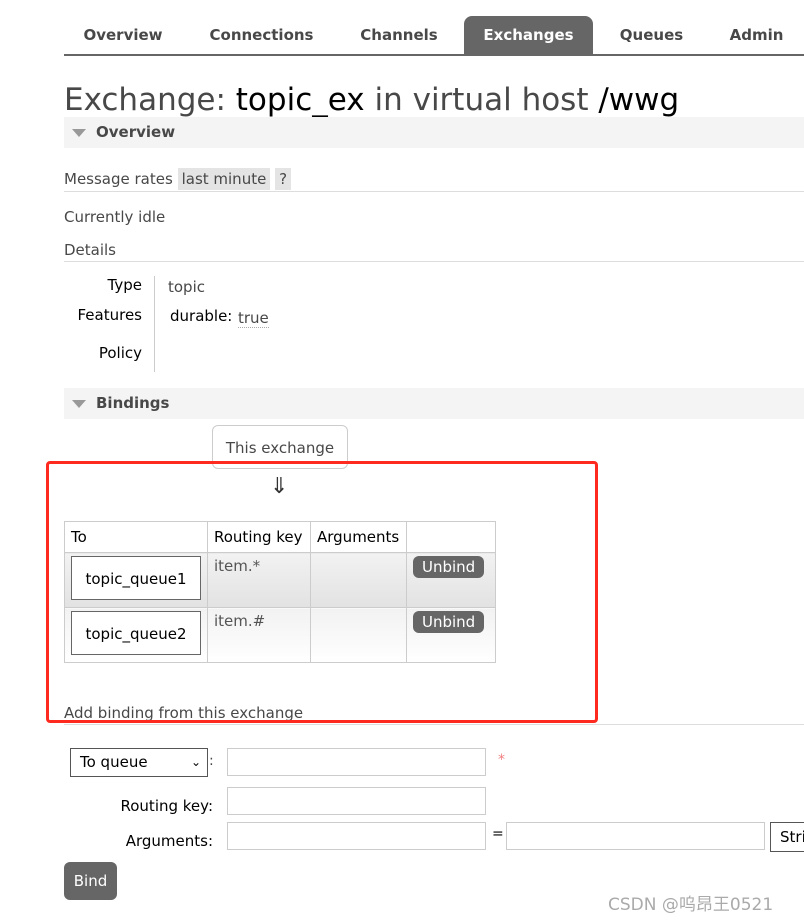 Image resolution: width=804 pixels, height=920 pixels. Describe the element at coordinates (434, 132) in the screenshot. I see `overview-section-header: Overview` at that location.